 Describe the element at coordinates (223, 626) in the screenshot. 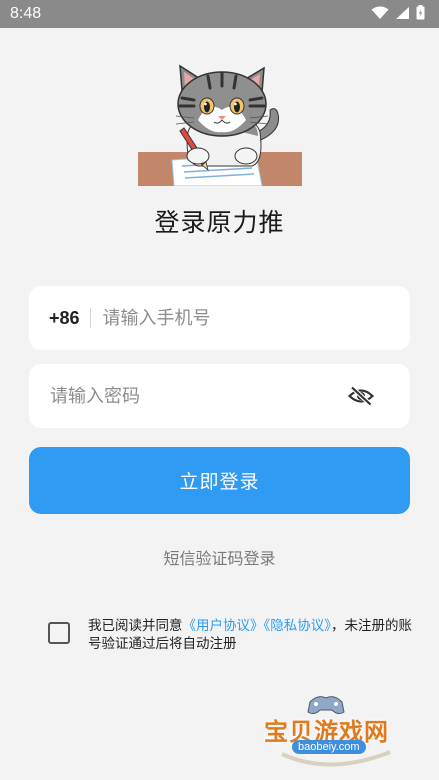

I see `user-agreement-link: 《用户协议》` at that location.